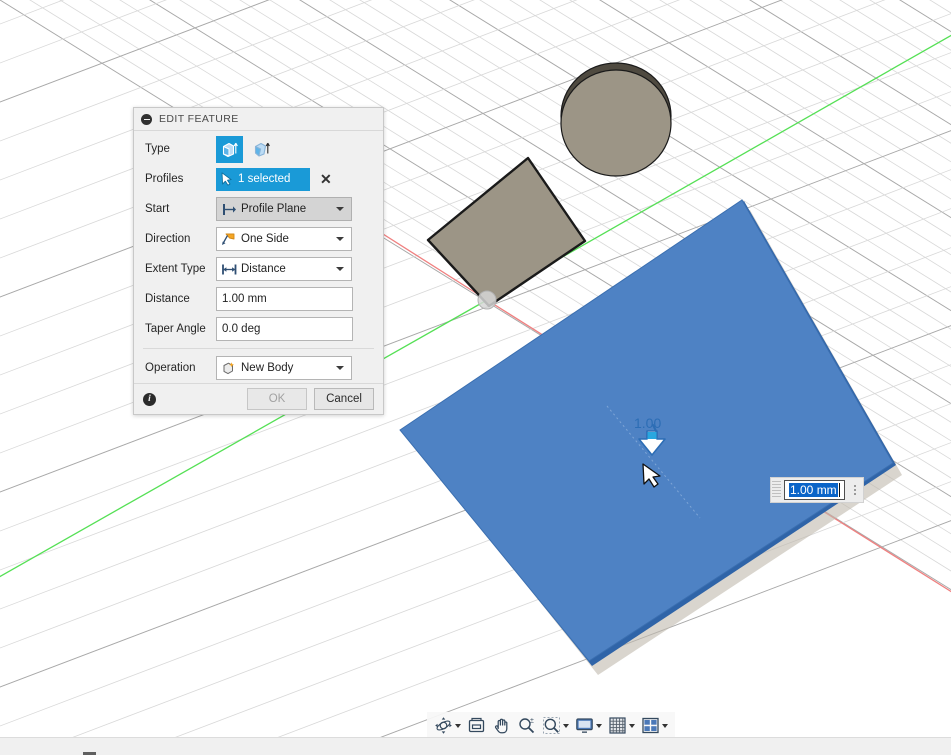 The height and width of the screenshot is (755, 951). Describe the element at coordinates (526, 725) in the screenshot. I see `zoom-icon: ±` at that location.